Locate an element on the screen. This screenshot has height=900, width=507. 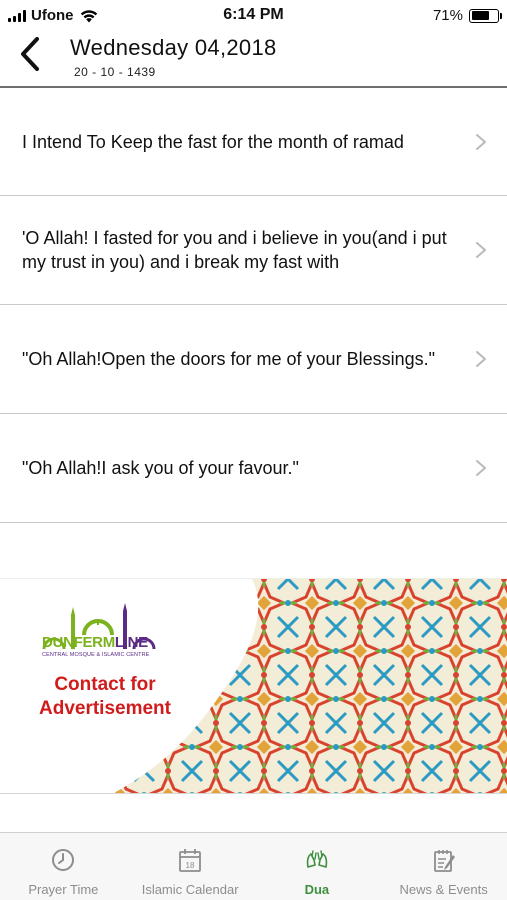
tab-dua: Dua is located at coordinates (317, 866).